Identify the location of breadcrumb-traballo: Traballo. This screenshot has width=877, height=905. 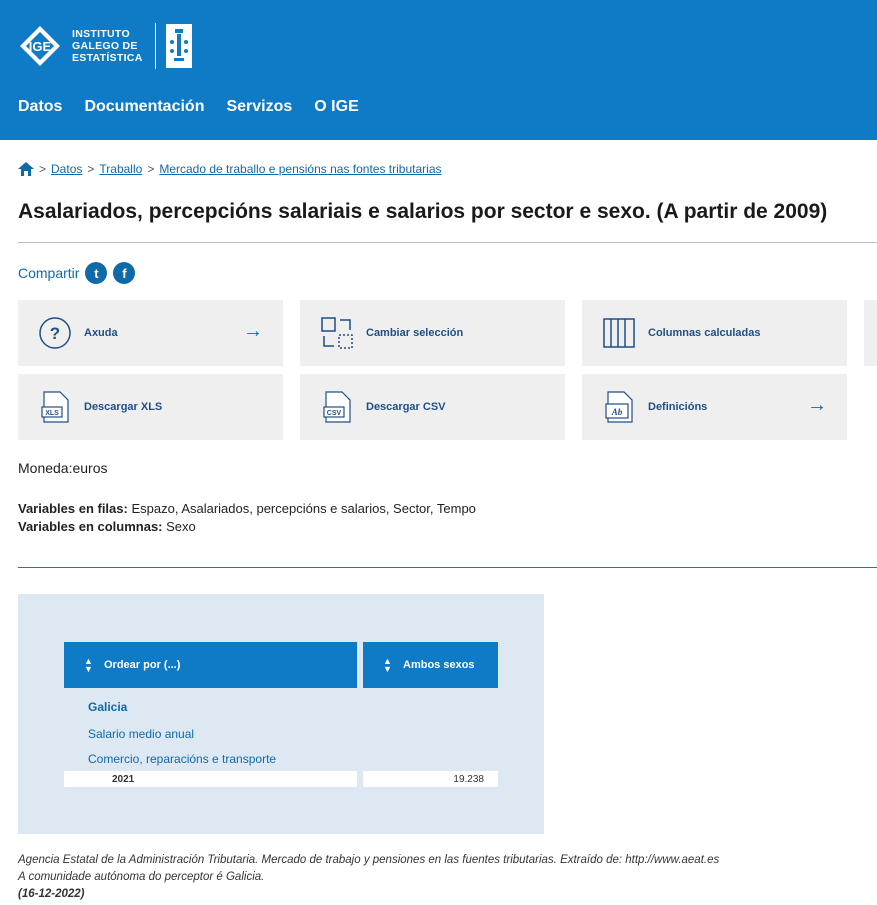
(120, 169).